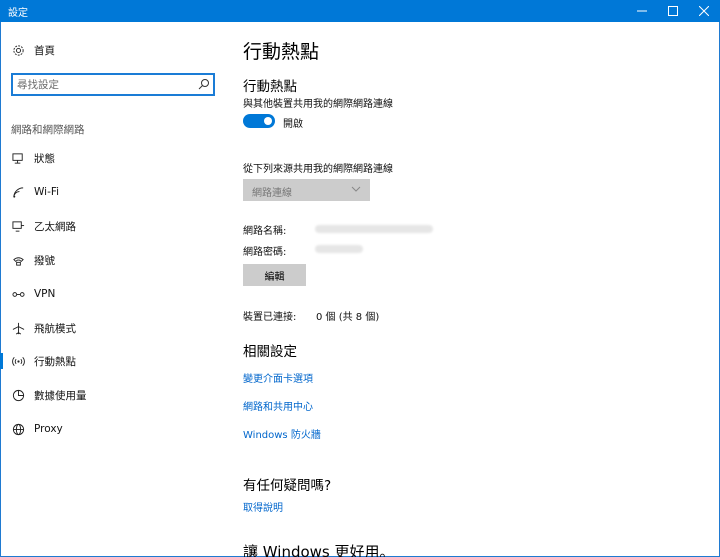 The height and width of the screenshot is (557, 720). What do you see at coordinates (18, 328) in the screenshot?
I see `airplane-icon` at bounding box center [18, 328].